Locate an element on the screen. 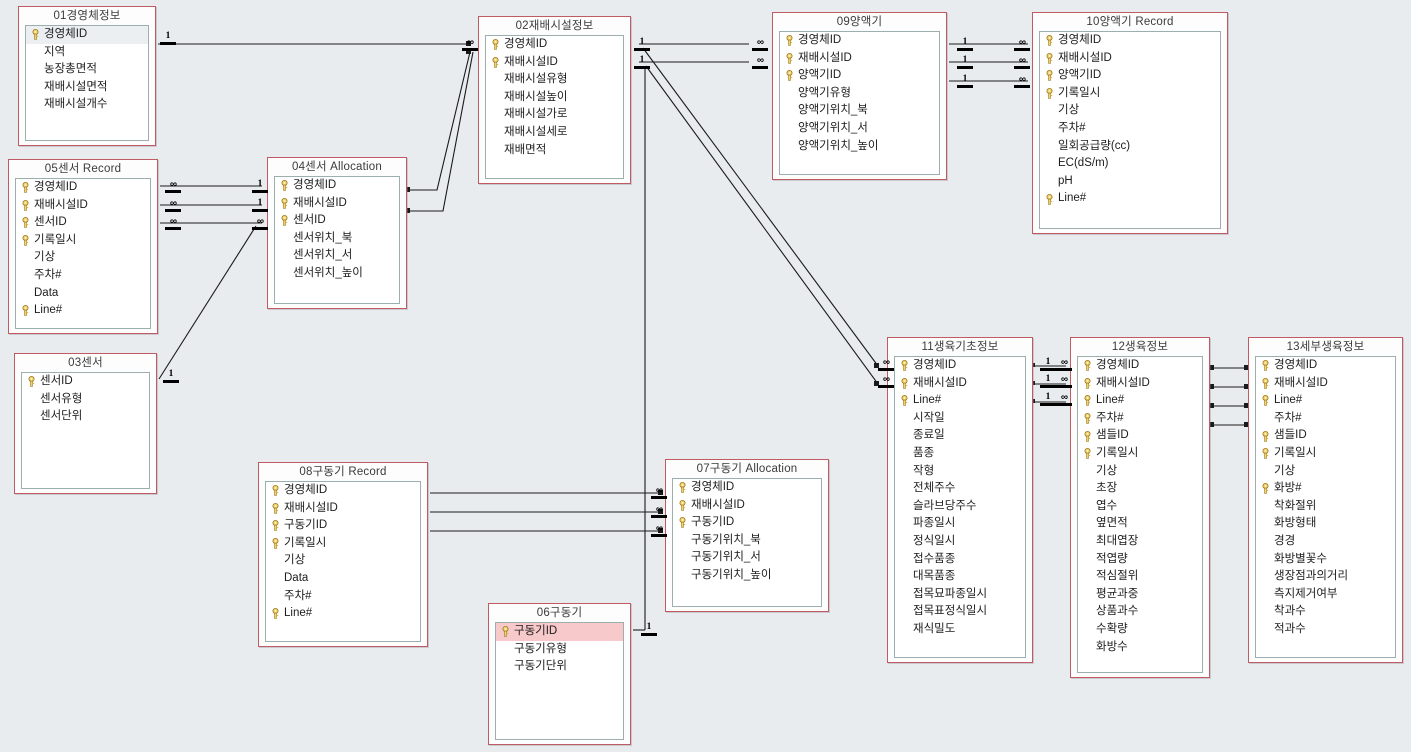 The height and width of the screenshot is (752, 1411). field-row: 적엽량 is located at coordinates (1140, 560).